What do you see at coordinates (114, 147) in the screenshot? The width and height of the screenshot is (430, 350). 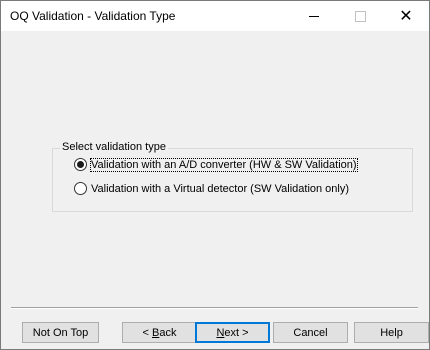 I see `group-label: Select validation type` at bounding box center [114, 147].